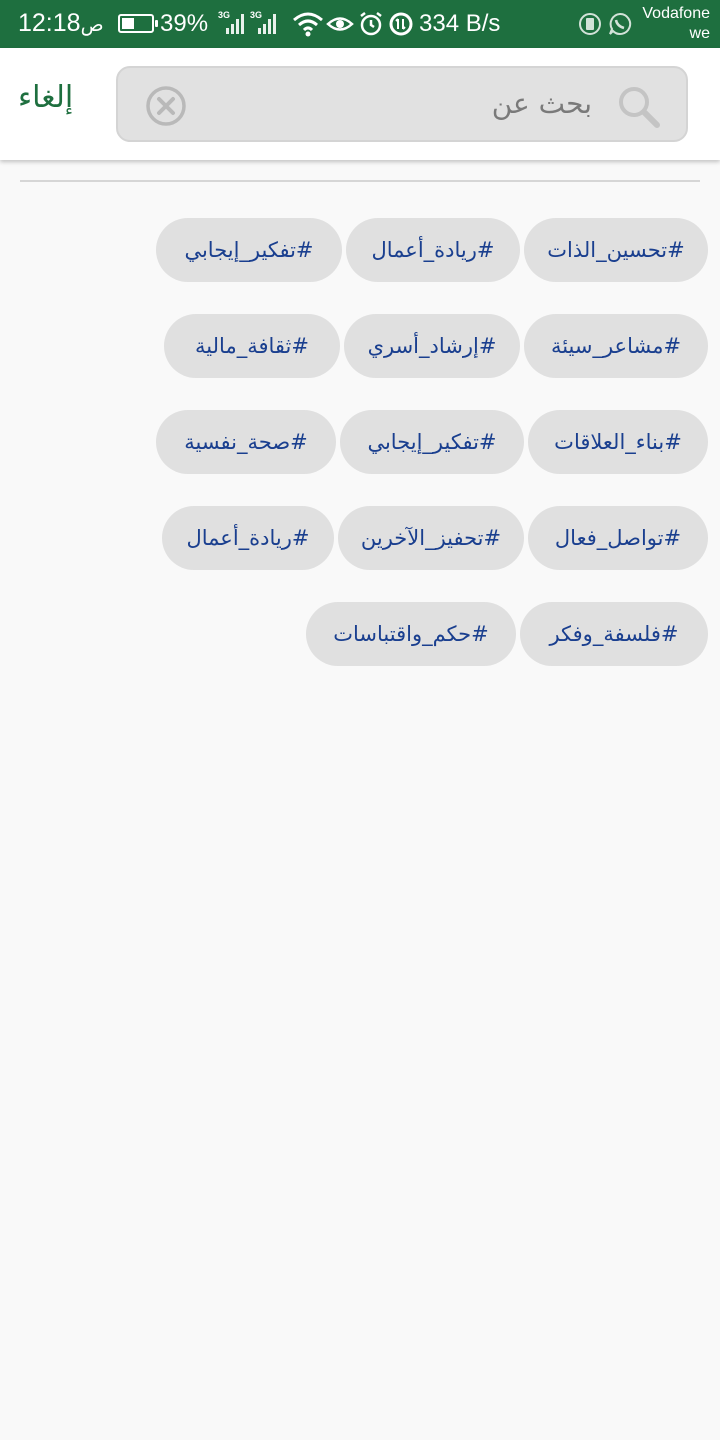 The width and height of the screenshot is (720, 1440). I want to click on clear-icon, so click(166, 106).